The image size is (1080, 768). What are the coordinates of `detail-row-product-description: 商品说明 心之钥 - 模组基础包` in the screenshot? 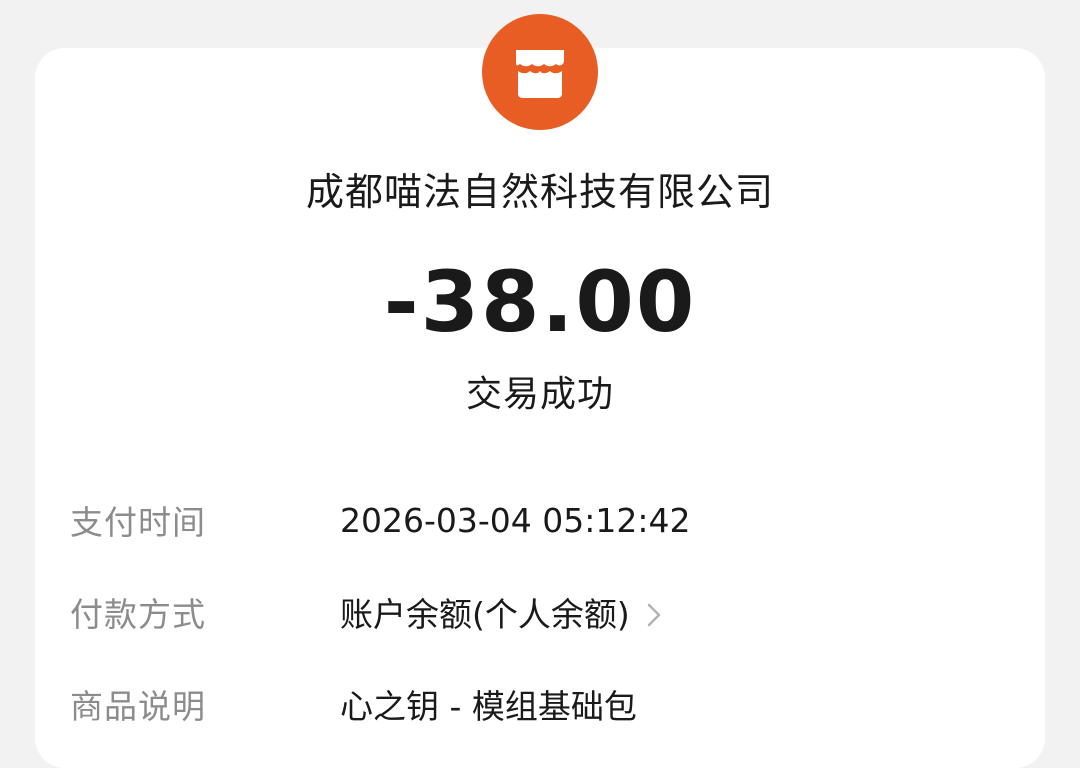 It's located at (540, 704).